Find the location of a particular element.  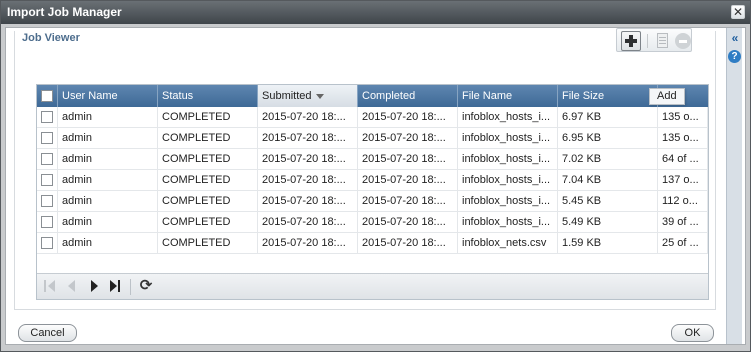

pager-divider is located at coordinates (130, 287).